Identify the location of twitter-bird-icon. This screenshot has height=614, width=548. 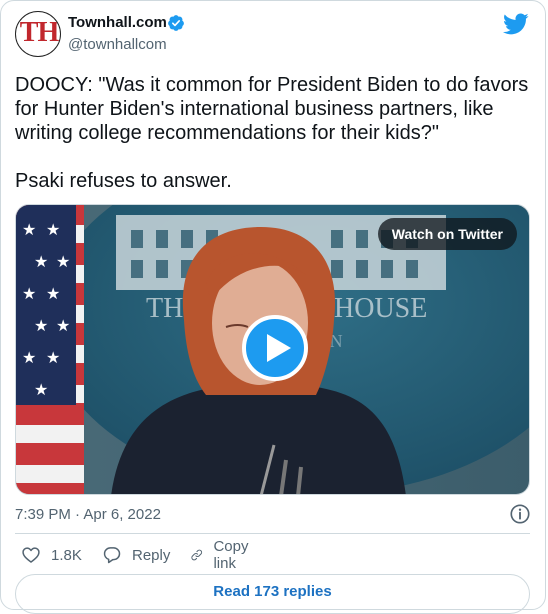
(516, 24).